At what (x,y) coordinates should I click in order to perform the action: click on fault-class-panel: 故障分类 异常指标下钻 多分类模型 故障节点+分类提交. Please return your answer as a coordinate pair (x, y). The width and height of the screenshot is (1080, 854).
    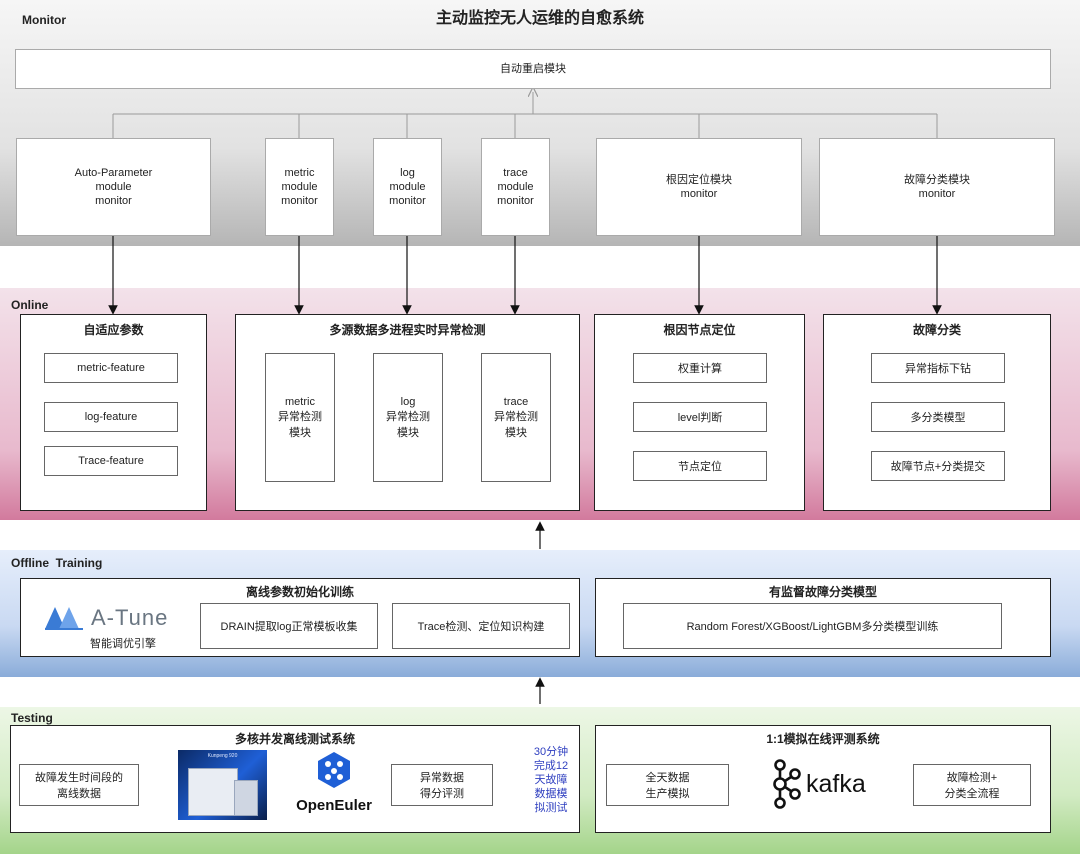
    Looking at the image, I should click on (937, 412).